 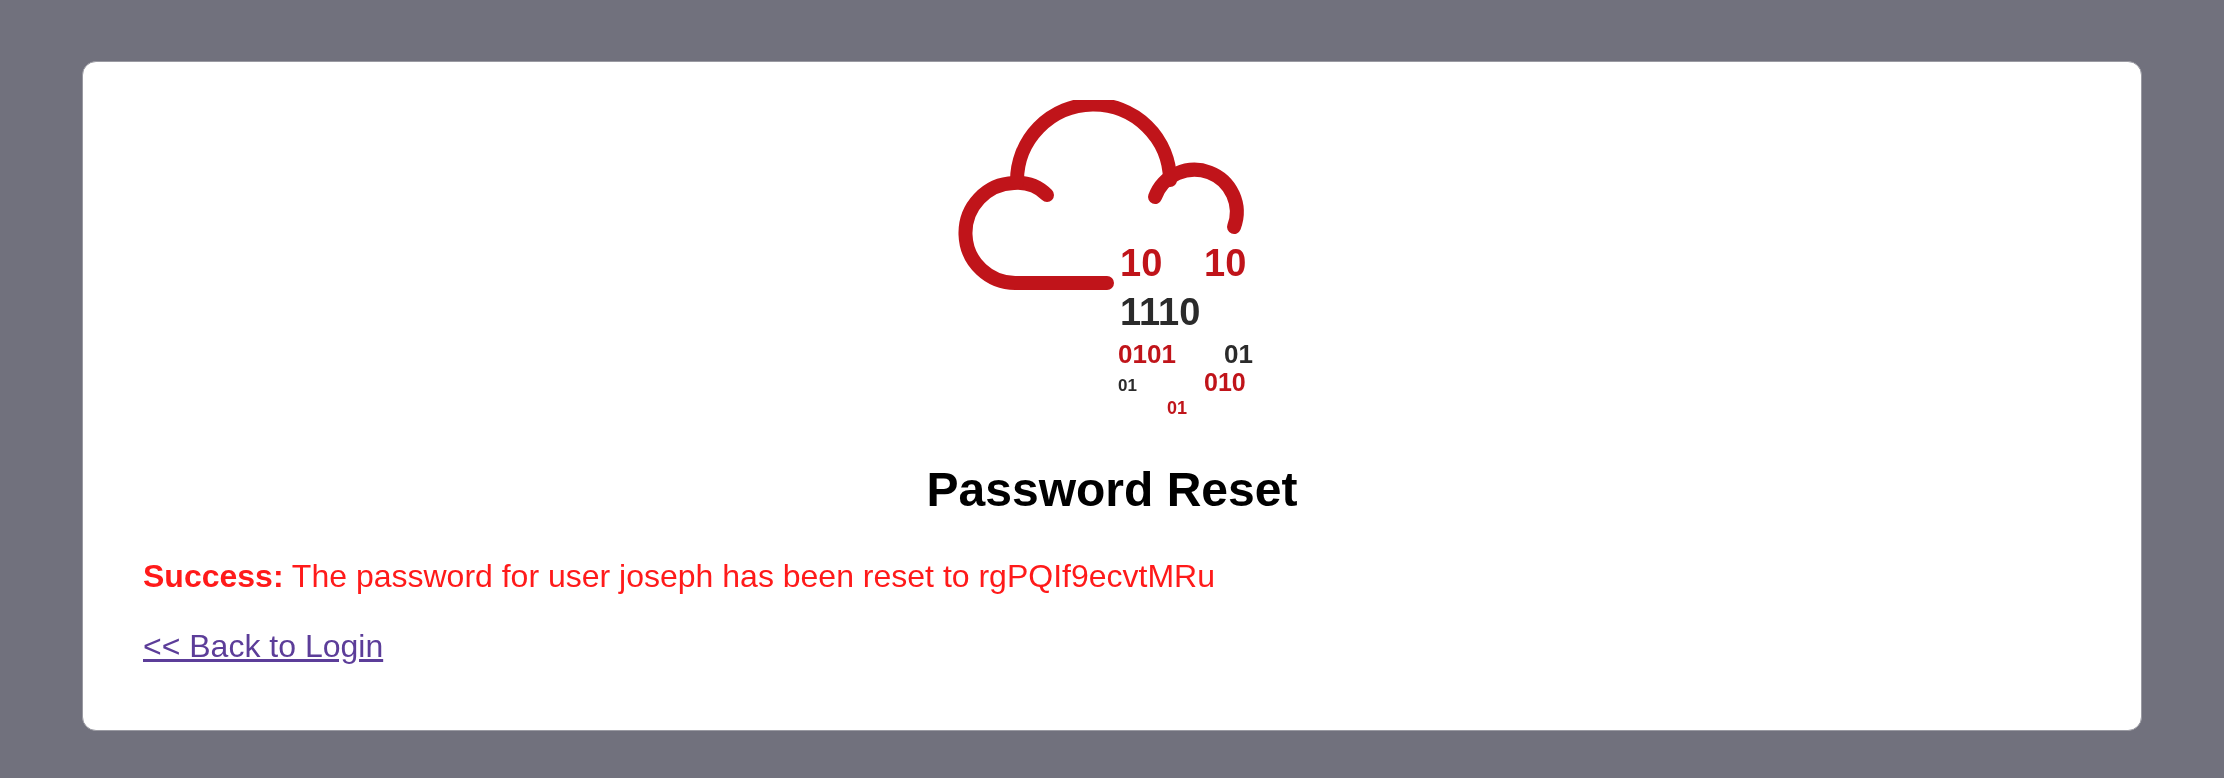 What do you see at coordinates (263, 646) in the screenshot?
I see `back-to-login-link: << Back to Login` at bounding box center [263, 646].